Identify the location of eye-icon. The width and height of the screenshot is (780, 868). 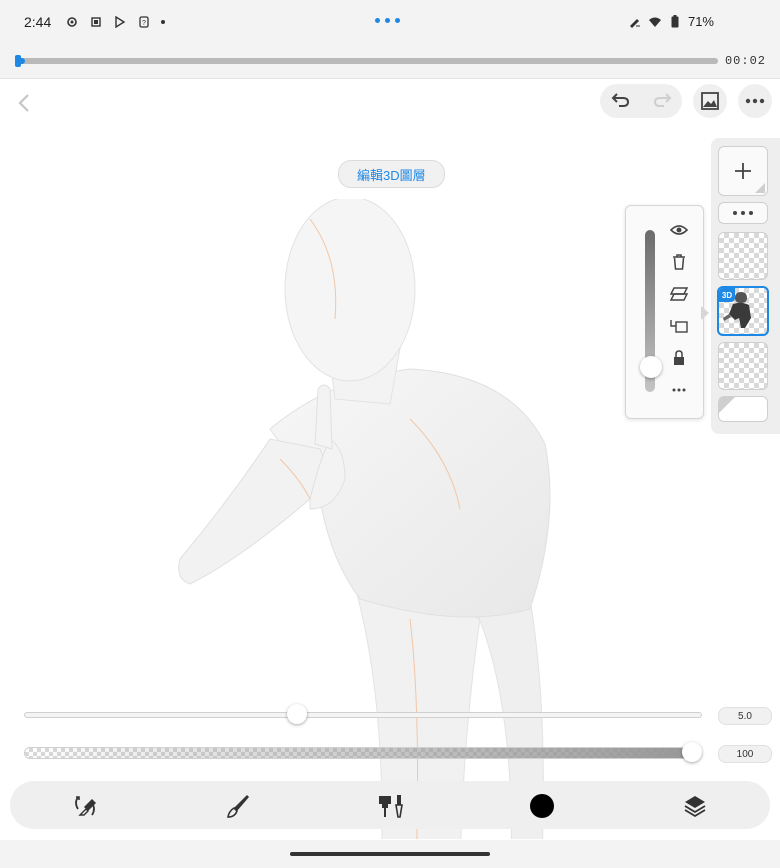
(679, 230).